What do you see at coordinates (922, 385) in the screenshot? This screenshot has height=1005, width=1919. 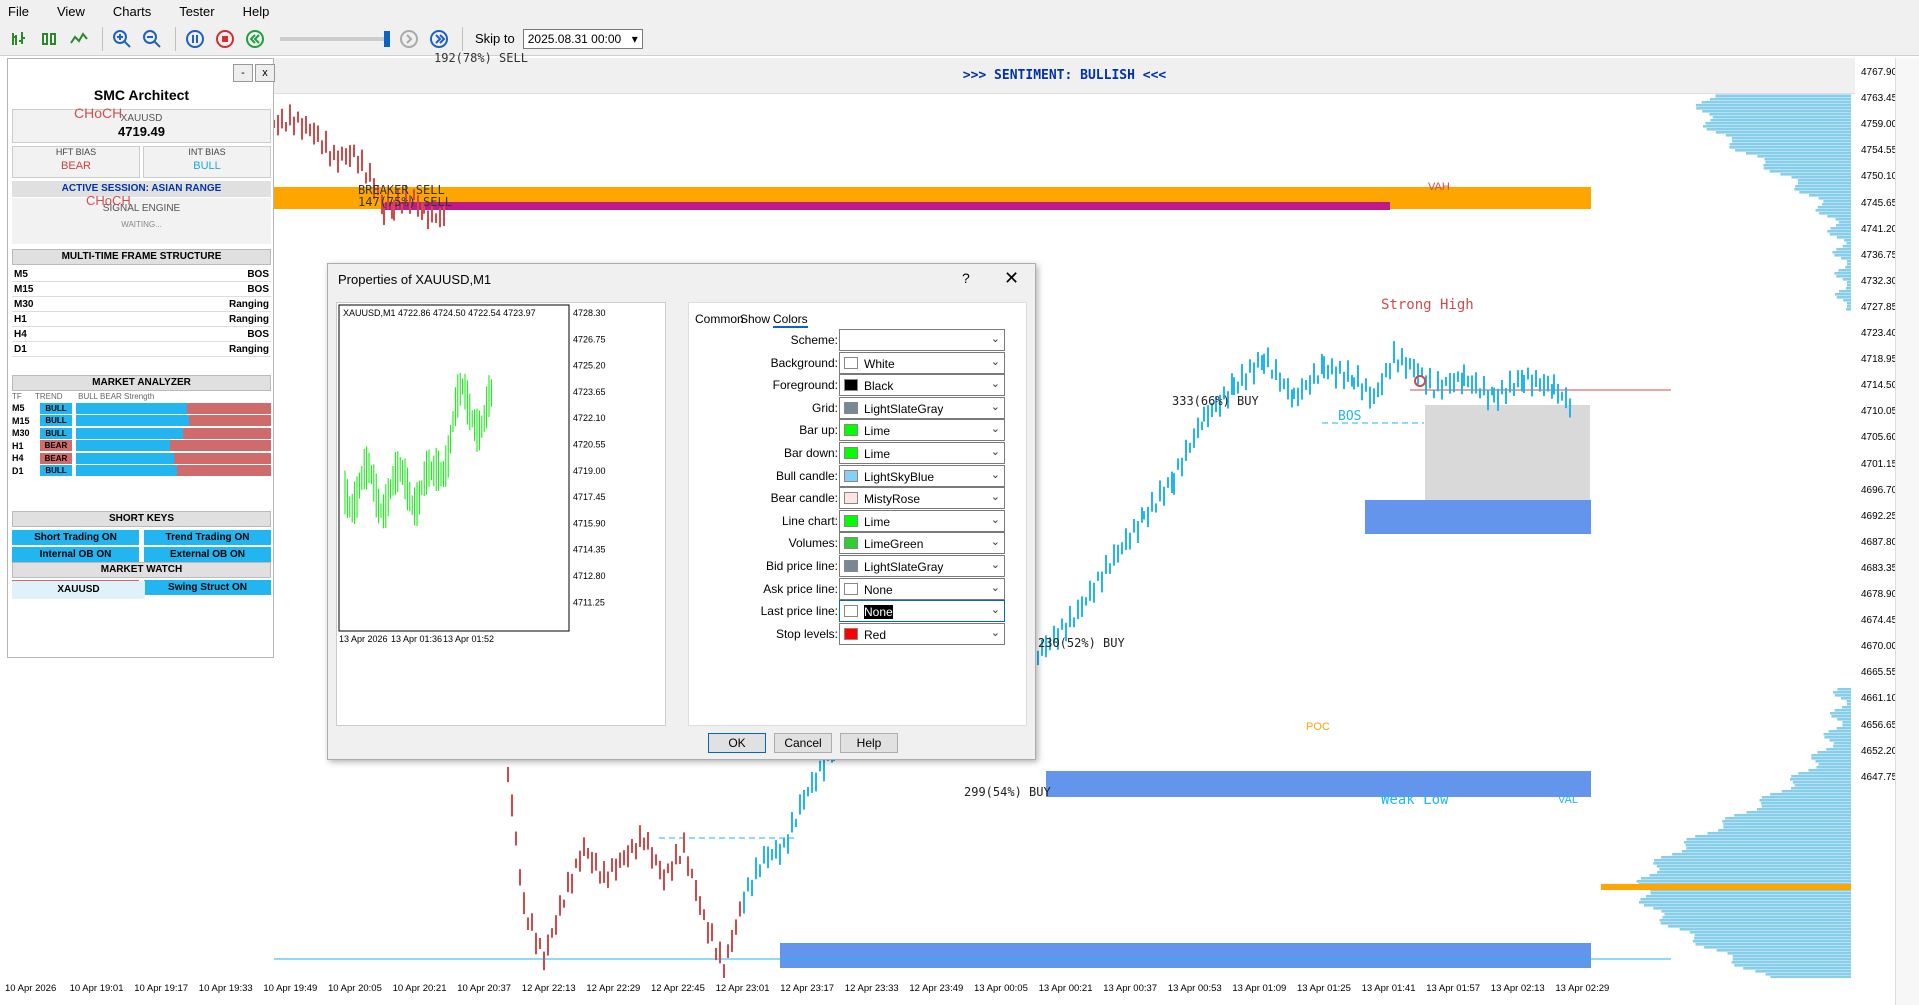 I see `color-select: Black ⌄` at bounding box center [922, 385].